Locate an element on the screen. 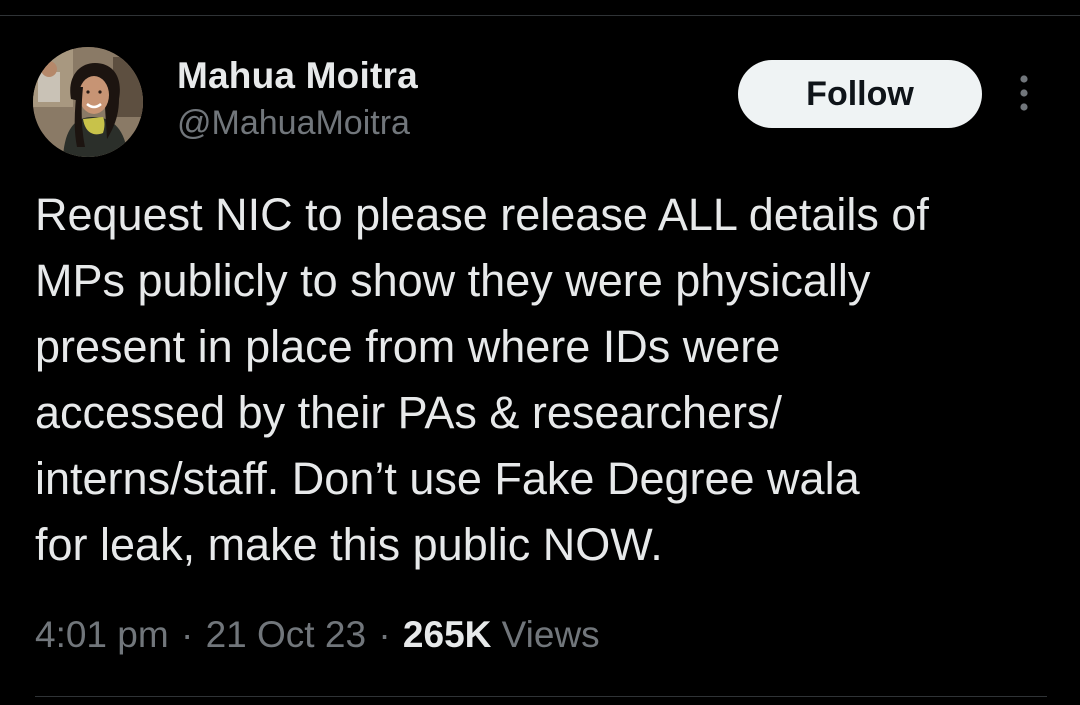 The width and height of the screenshot is (1080, 705). follow-button: Follow is located at coordinates (860, 94).